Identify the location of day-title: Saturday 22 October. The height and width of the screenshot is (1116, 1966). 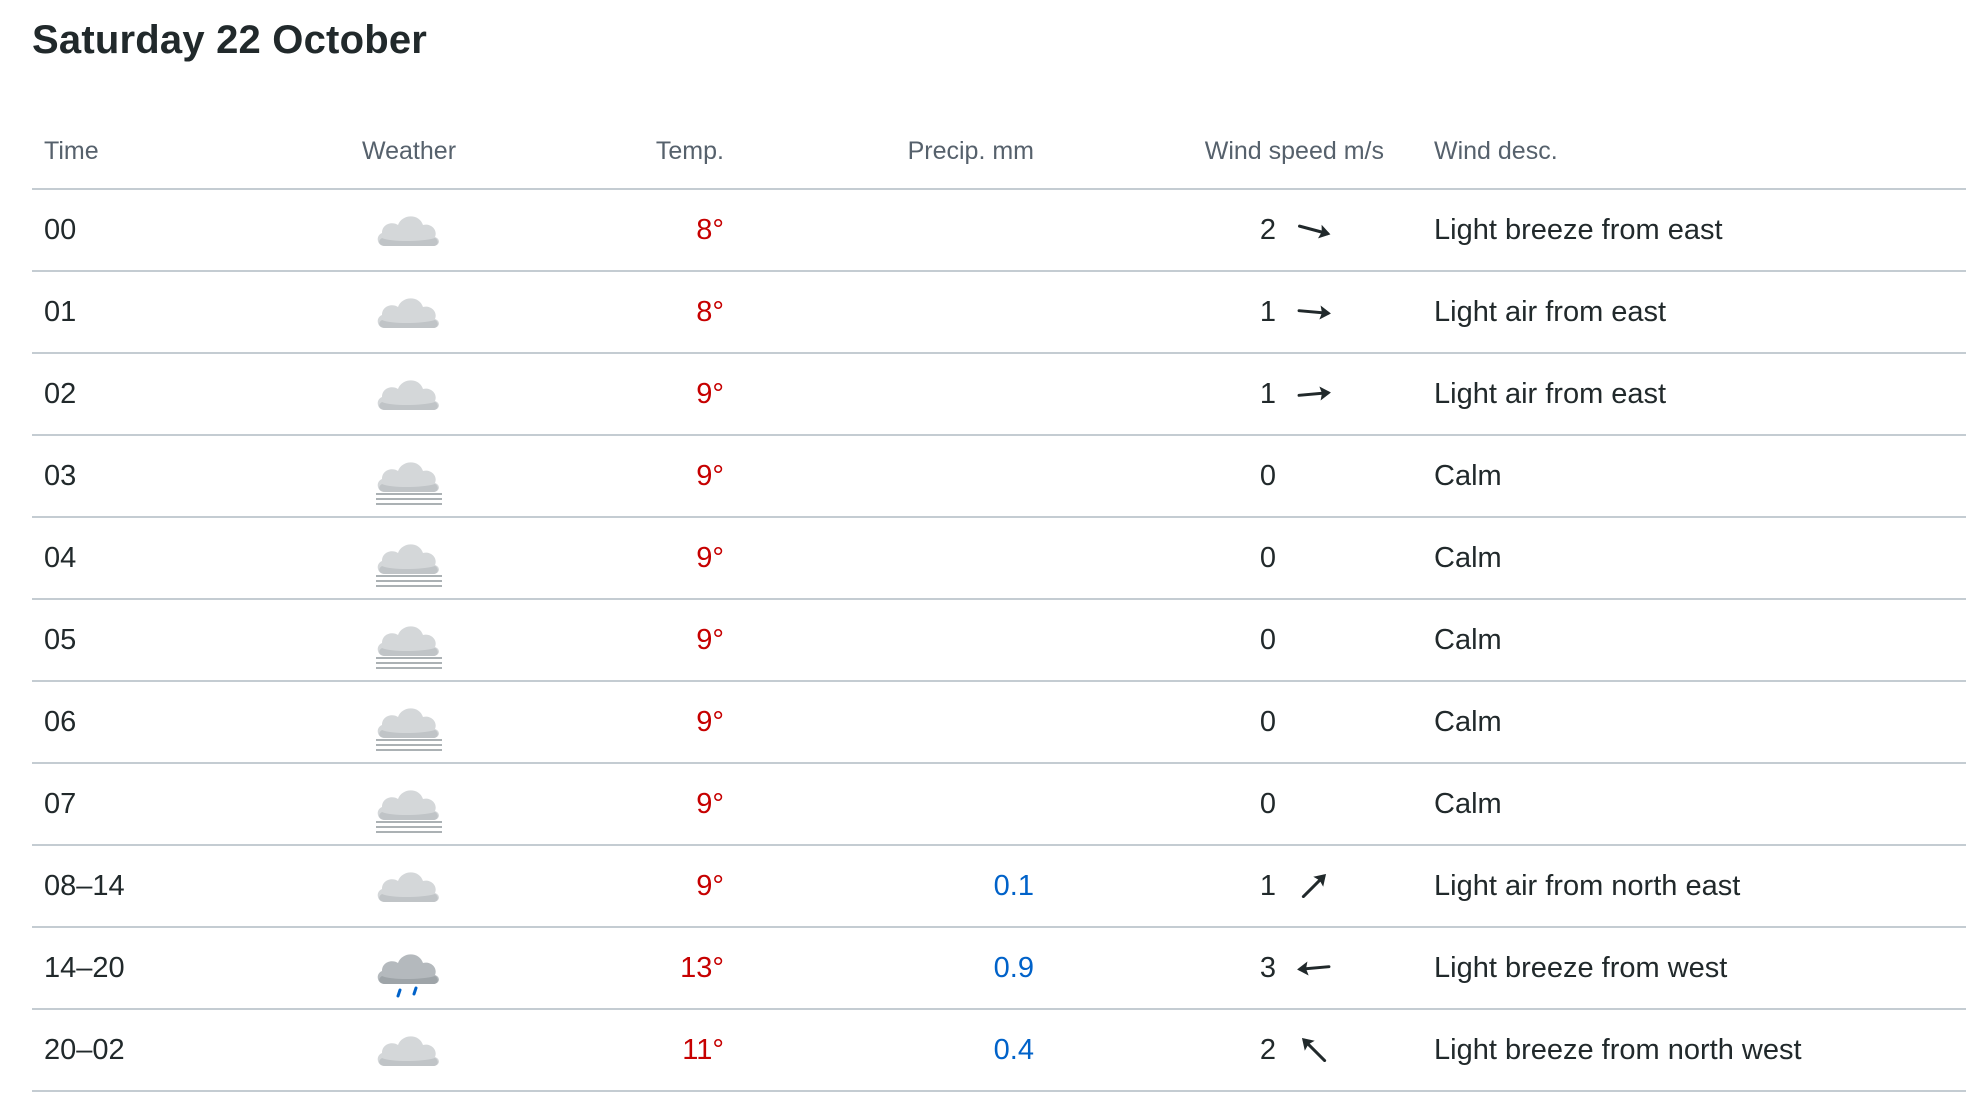
(230, 40).